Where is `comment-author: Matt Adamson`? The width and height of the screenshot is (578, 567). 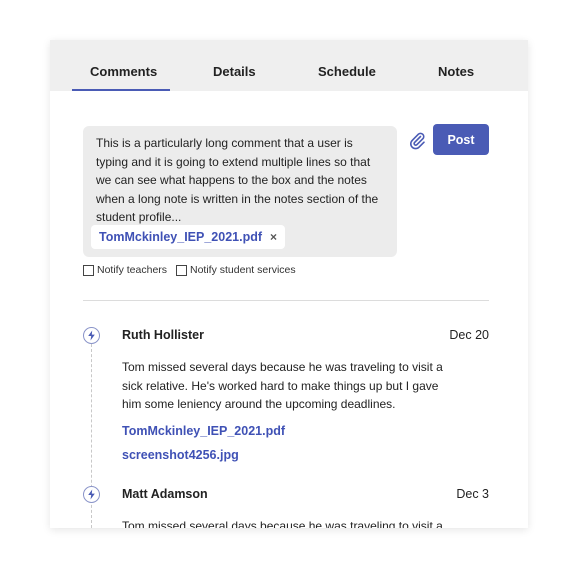
comment-author: Matt Adamson is located at coordinates (165, 494).